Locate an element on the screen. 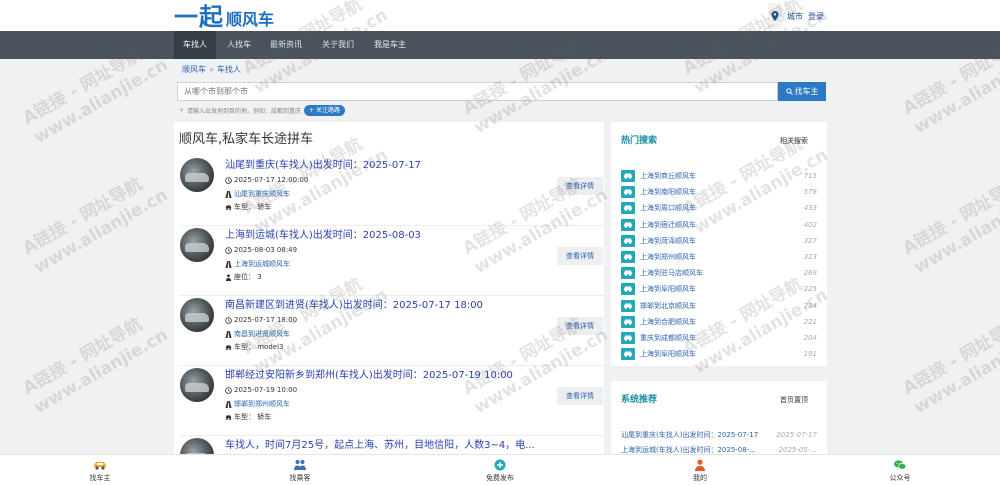  hot-search-label: 上海到郑州顺风车 is located at coordinates (668, 257).